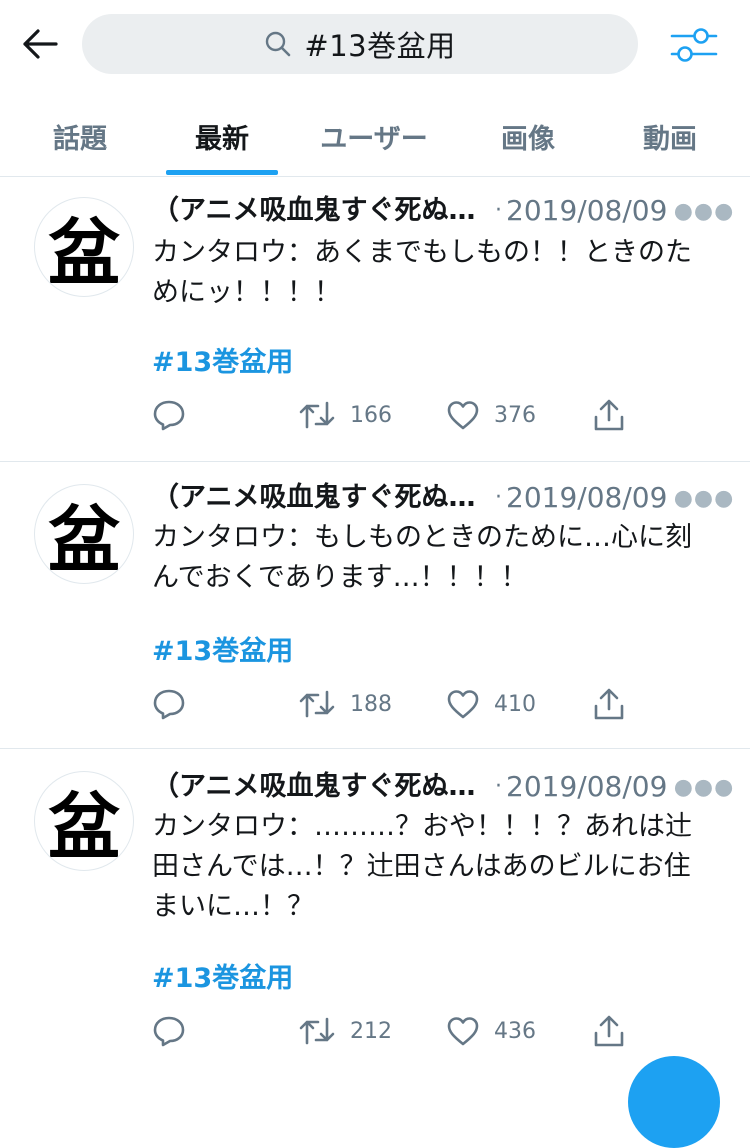  What do you see at coordinates (380, 46) in the screenshot?
I see `search-query: #13巻盆用` at bounding box center [380, 46].